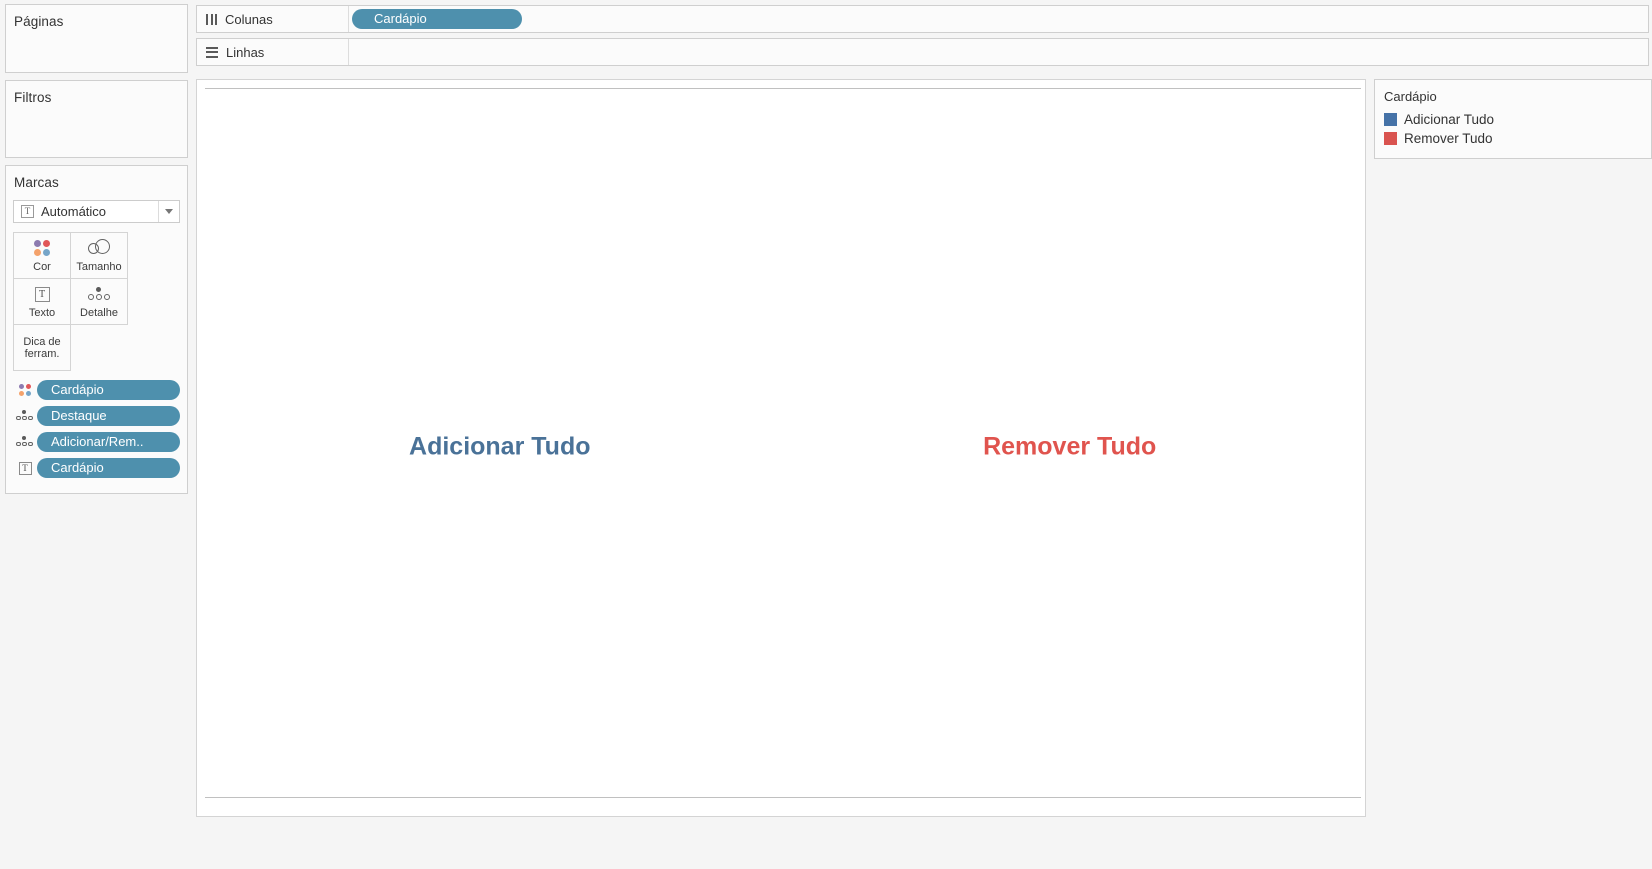  What do you see at coordinates (1449, 119) in the screenshot?
I see `legend-label: Adicionar Tudo` at bounding box center [1449, 119].